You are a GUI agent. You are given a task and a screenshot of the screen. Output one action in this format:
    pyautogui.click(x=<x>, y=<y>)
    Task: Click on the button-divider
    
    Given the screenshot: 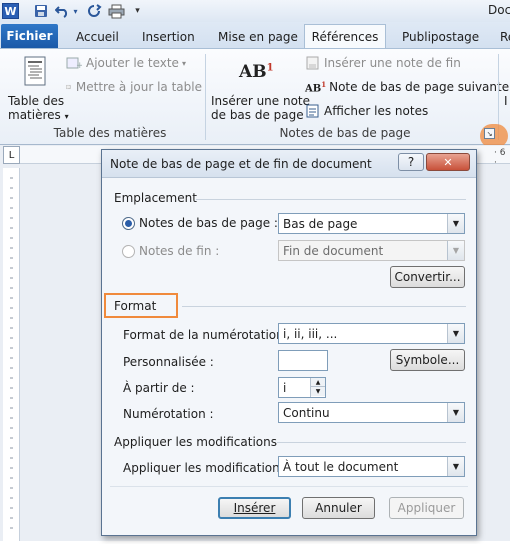 What is the action you would take?
    pyautogui.click(x=289, y=486)
    